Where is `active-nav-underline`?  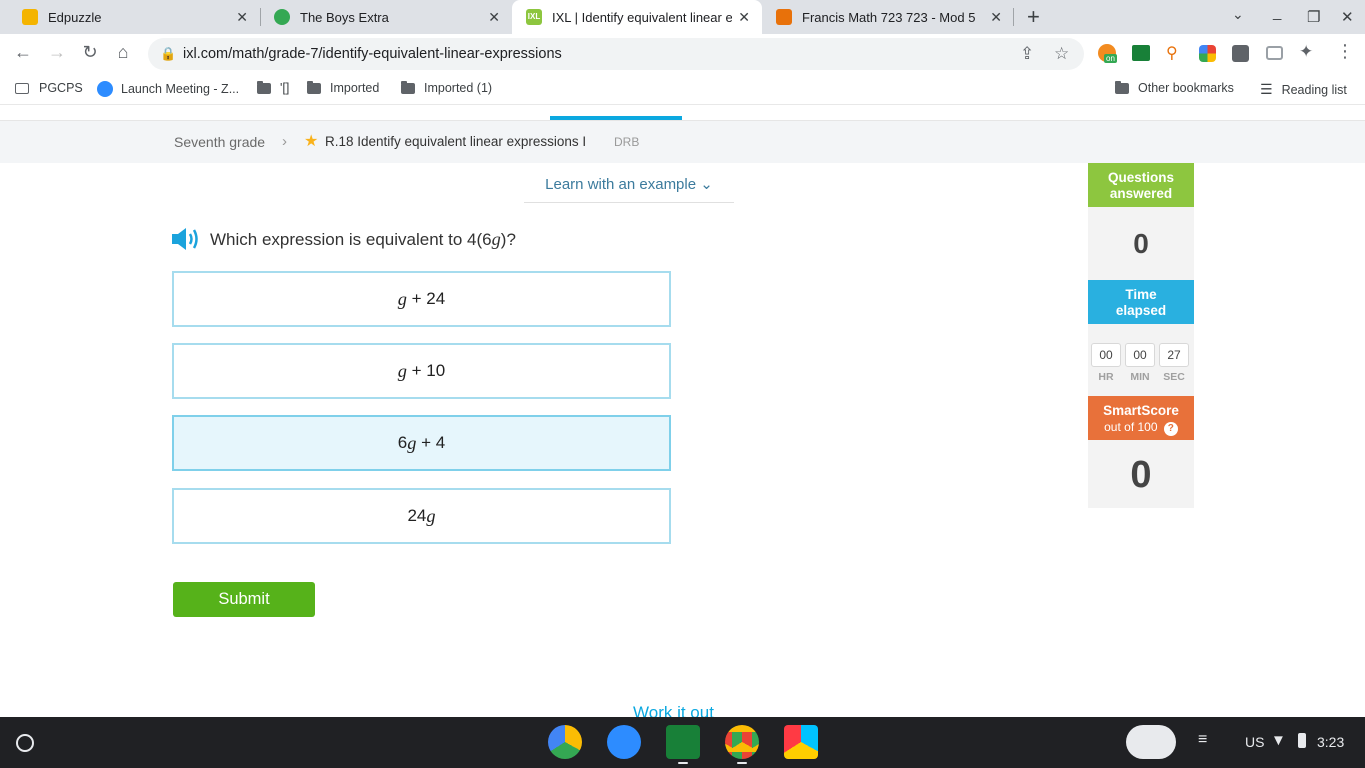
active-nav-underline is located at coordinates (616, 118).